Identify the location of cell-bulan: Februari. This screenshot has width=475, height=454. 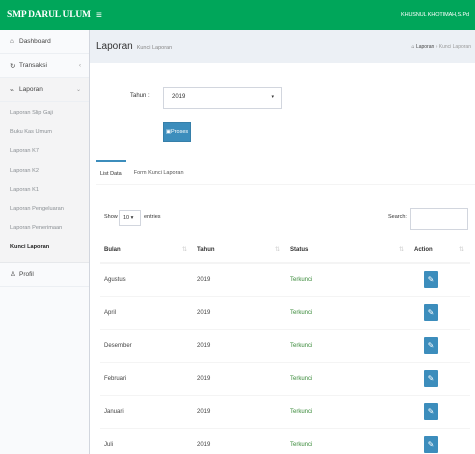
(115, 378).